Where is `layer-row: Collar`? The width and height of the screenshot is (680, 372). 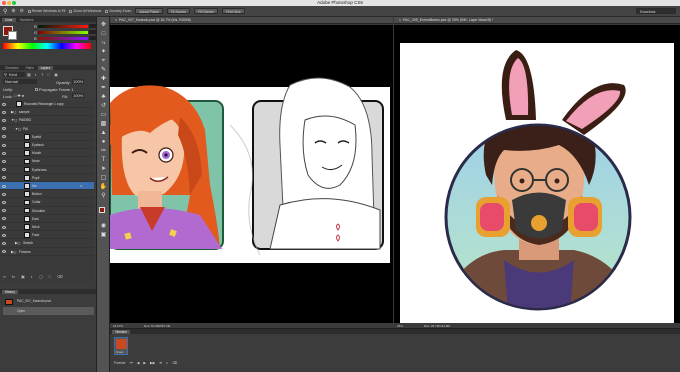 layer-row: Collar is located at coordinates (47, 202).